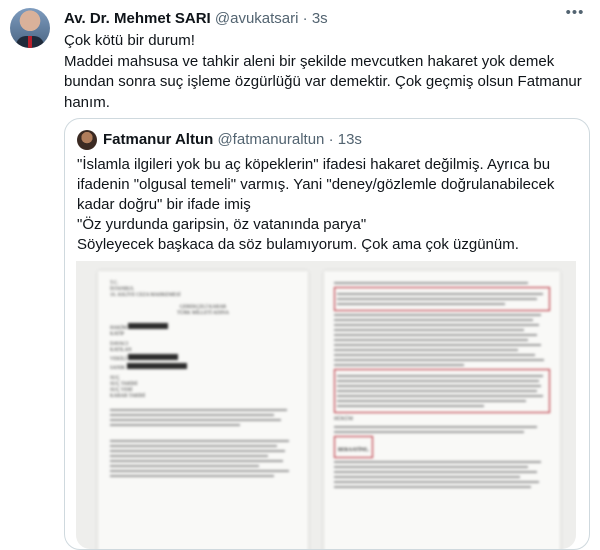 This screenshot has width=600, height=550. I want to click on author-handle: @avukatsari, so click(257, 18).